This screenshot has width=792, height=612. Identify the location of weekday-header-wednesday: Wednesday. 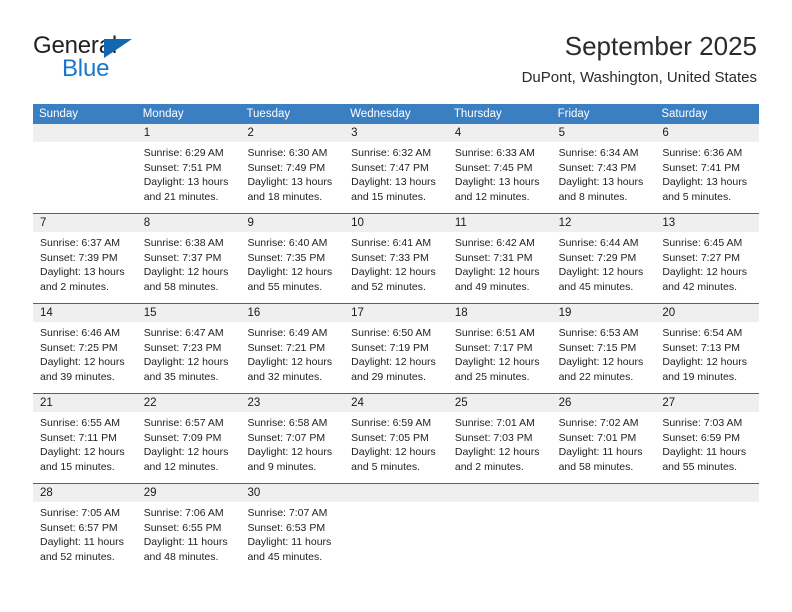
(380, 114).